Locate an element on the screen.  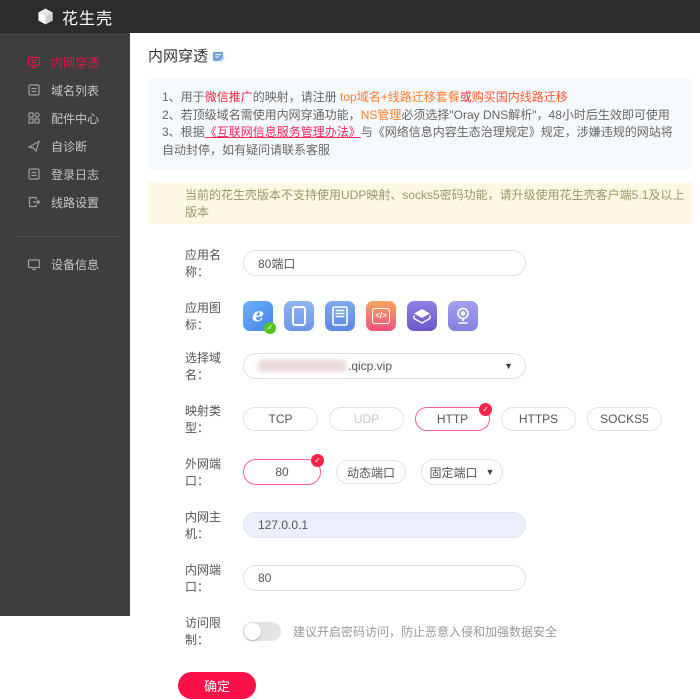
sidebar-item-intranet-tunnel: 内网穿透 is located at coordinates (65, 62).